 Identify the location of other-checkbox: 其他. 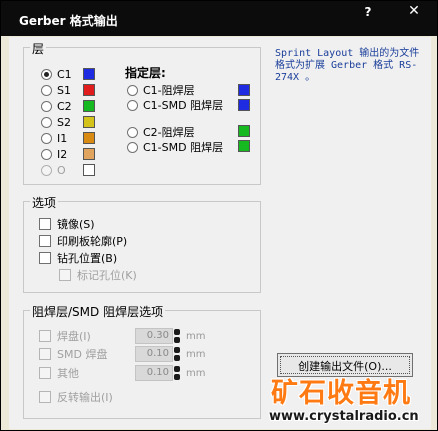
(59, 373).